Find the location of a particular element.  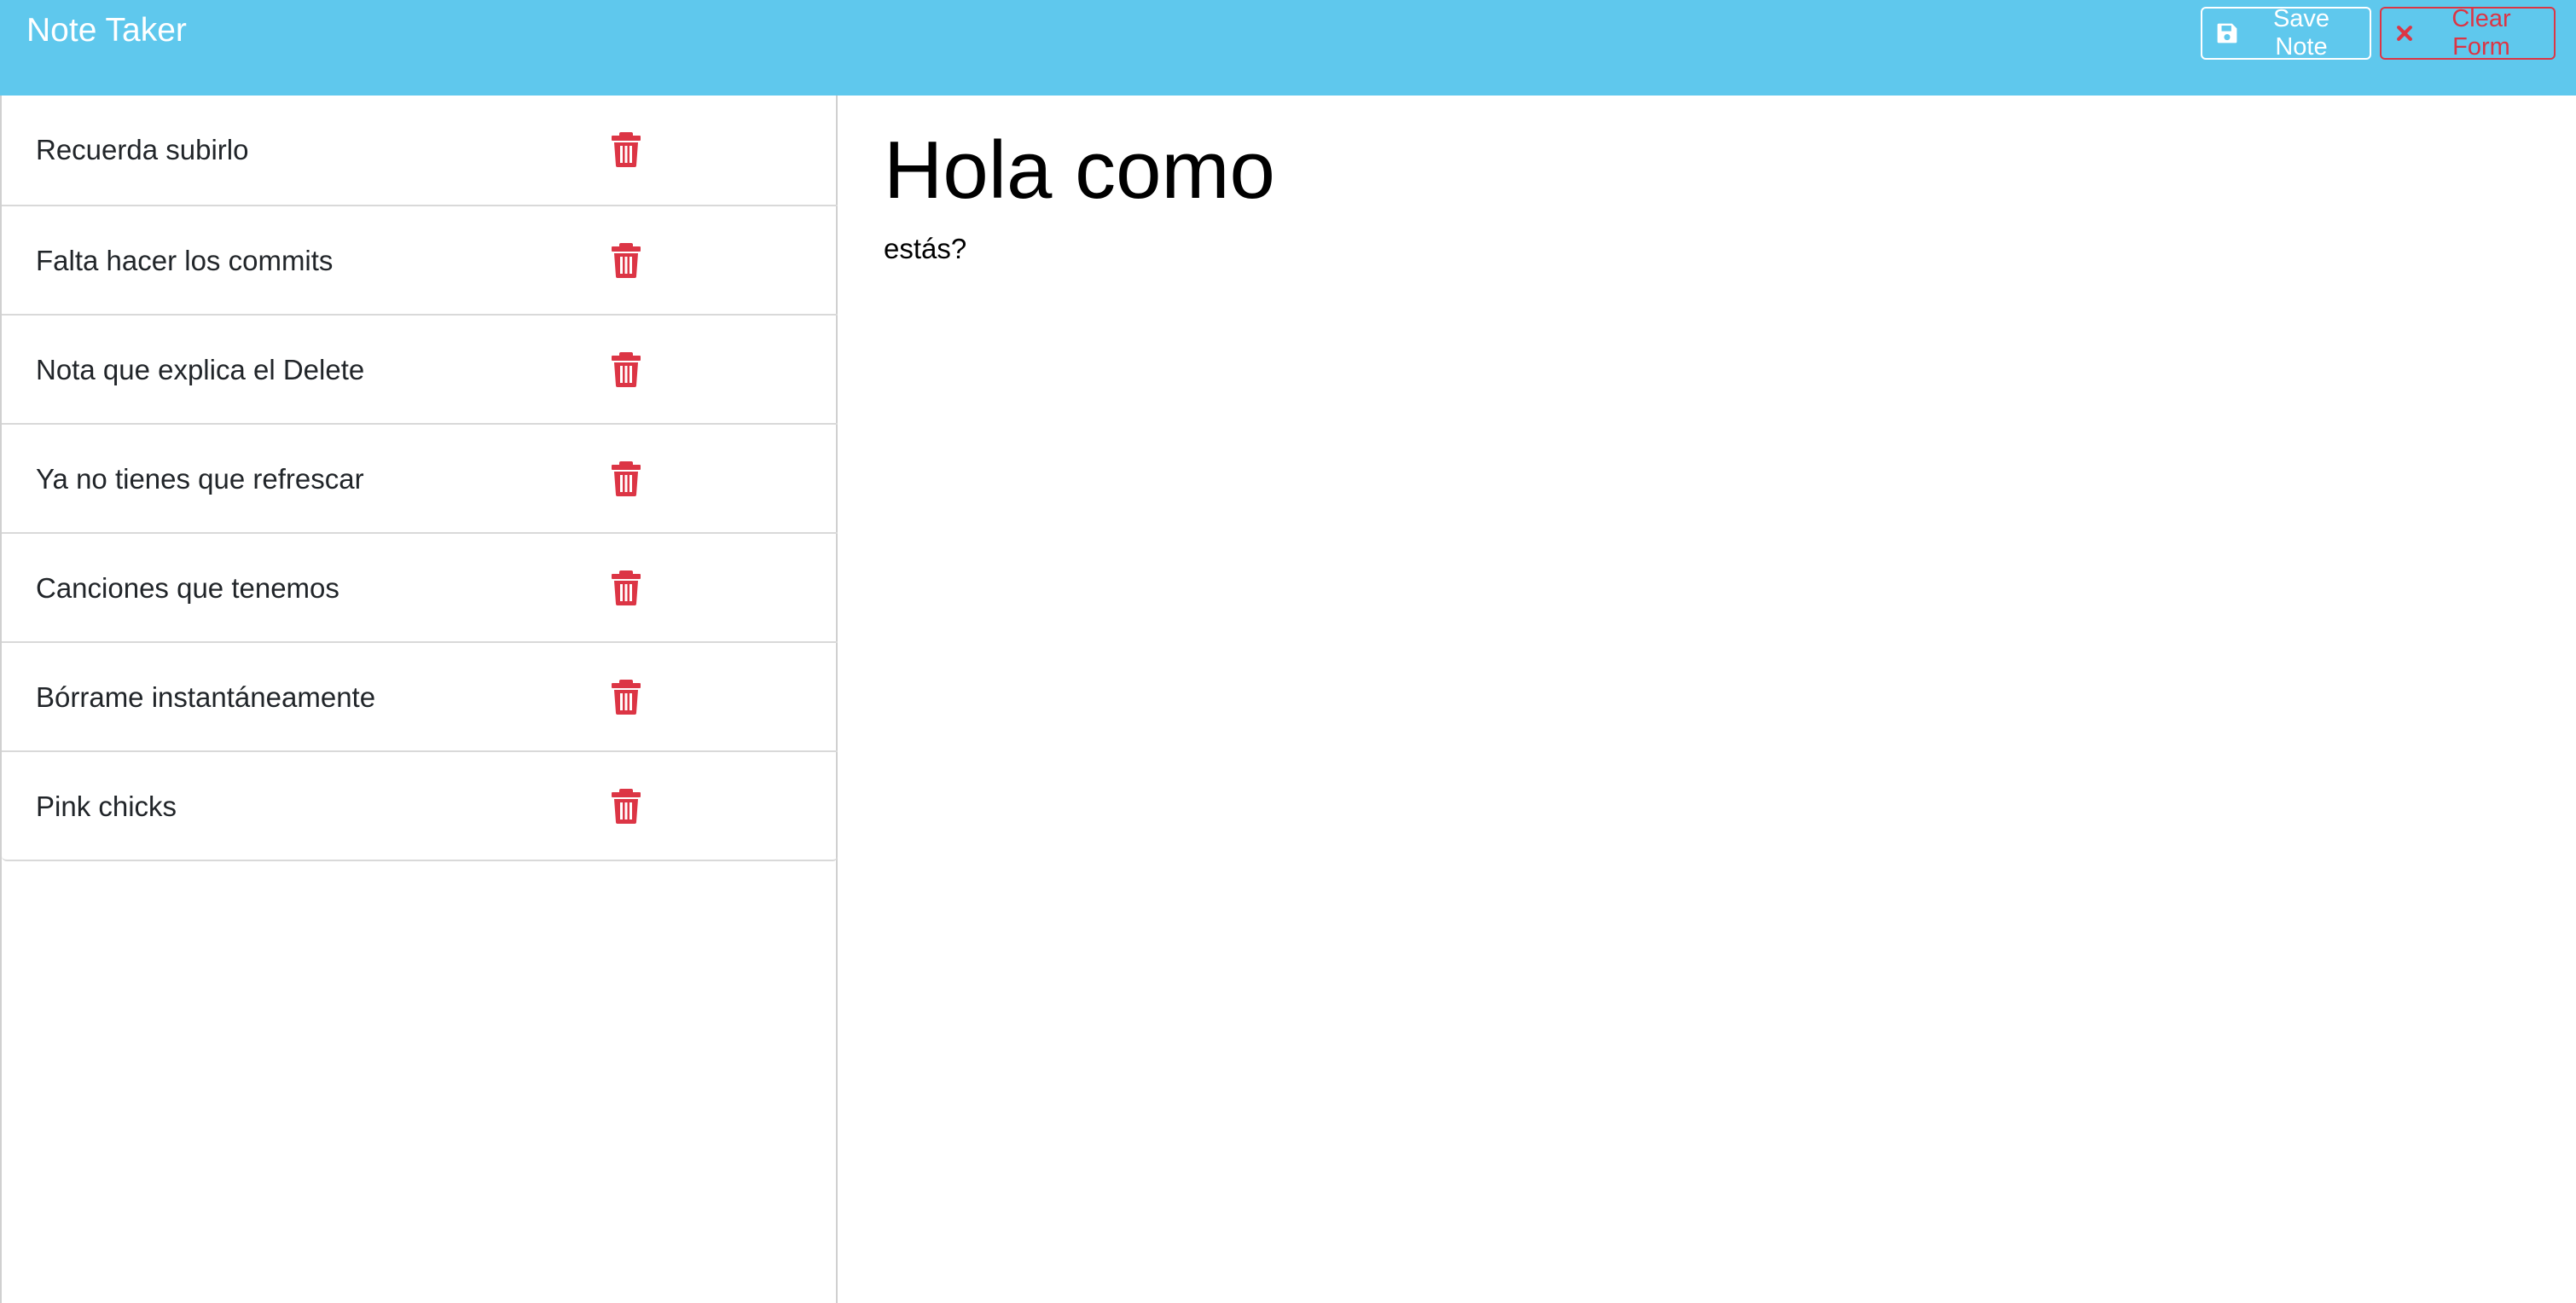

clear-form-button: Clear Form is located at coordinates (2468, 33).